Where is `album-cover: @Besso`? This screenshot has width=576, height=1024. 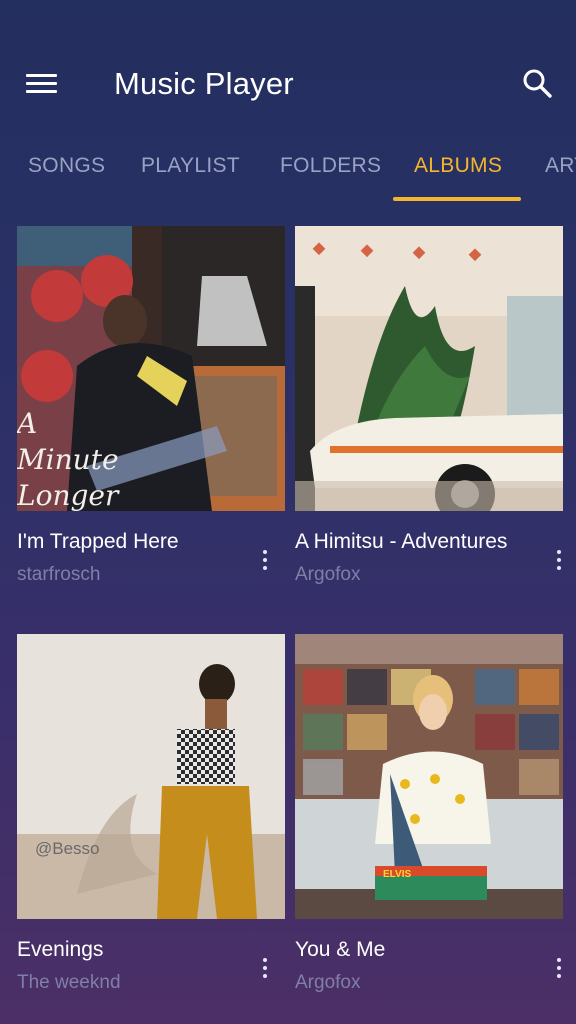
album-cover: @Besso is located at coordinates (151, 776).